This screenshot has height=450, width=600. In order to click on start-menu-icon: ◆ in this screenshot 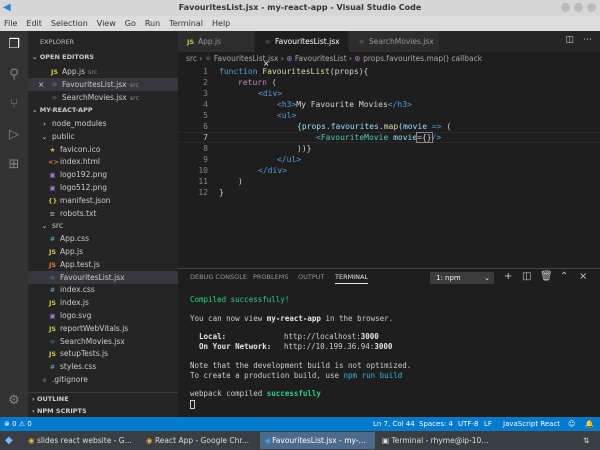, I will do `click(9, 440)`.